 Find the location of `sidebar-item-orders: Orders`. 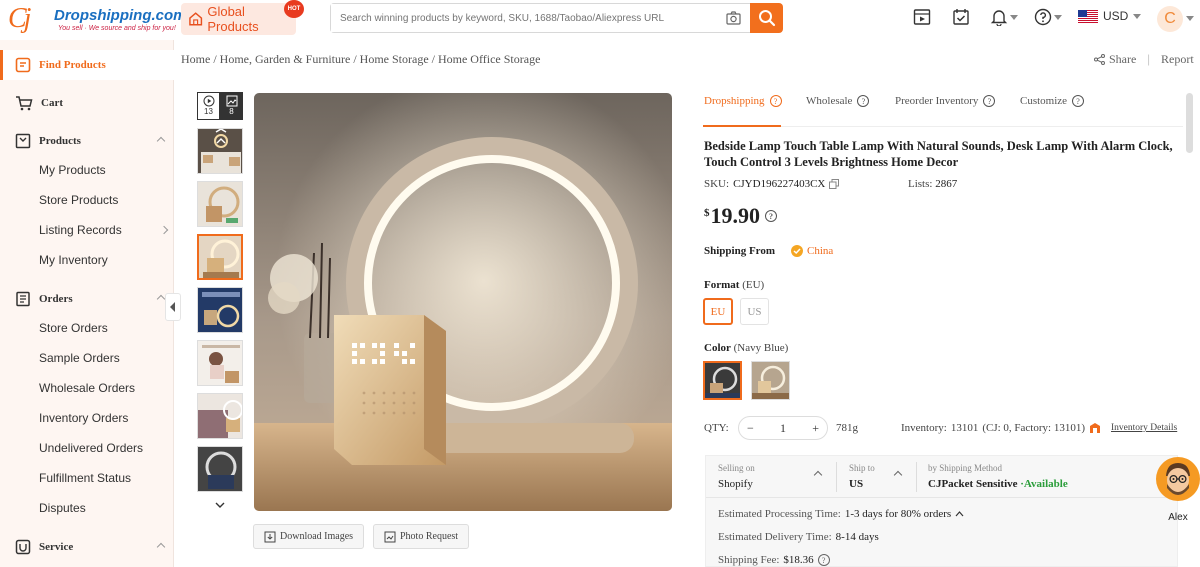

sidebar-item-orders: Orders is located at coordinates (87, 299).